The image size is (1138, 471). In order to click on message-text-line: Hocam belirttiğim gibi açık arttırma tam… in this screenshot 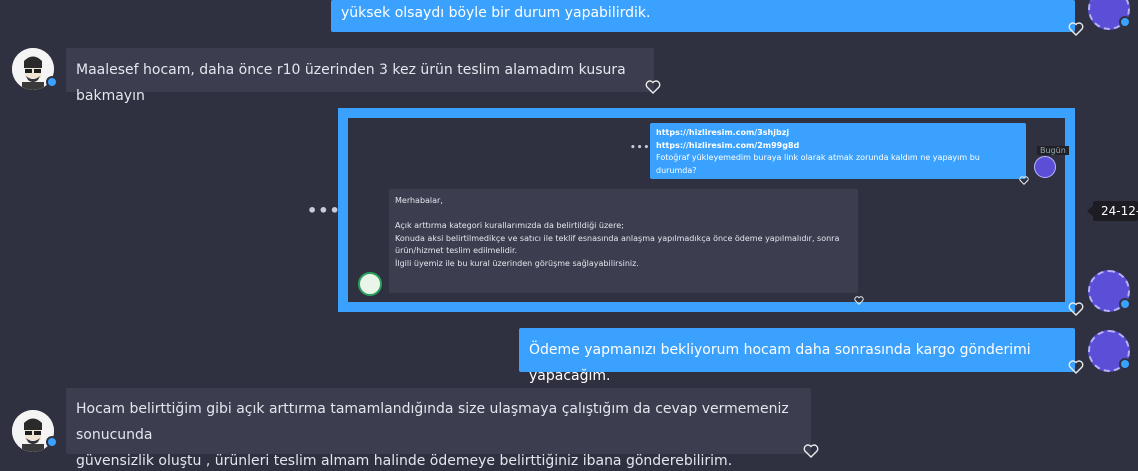, I will do `click(432, 422)`.